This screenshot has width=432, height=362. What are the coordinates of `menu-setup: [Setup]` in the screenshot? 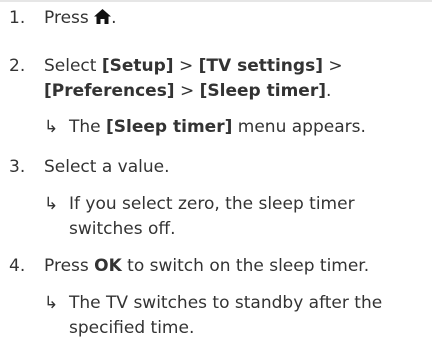 It's located at (137, 66).